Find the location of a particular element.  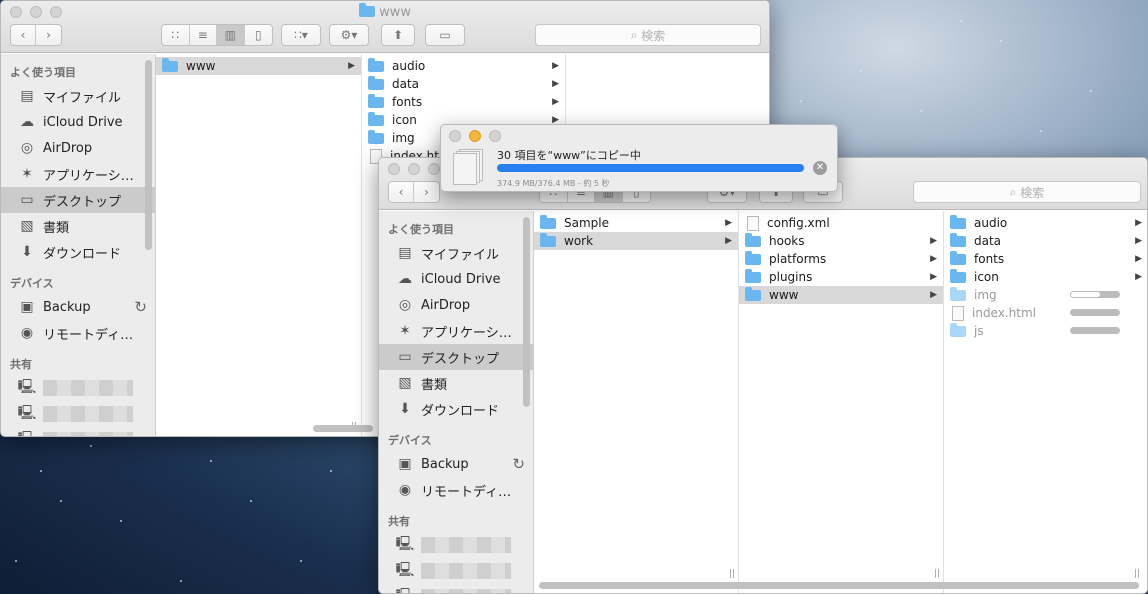

tag-button: ▭ is located at coordinates (445, 35).